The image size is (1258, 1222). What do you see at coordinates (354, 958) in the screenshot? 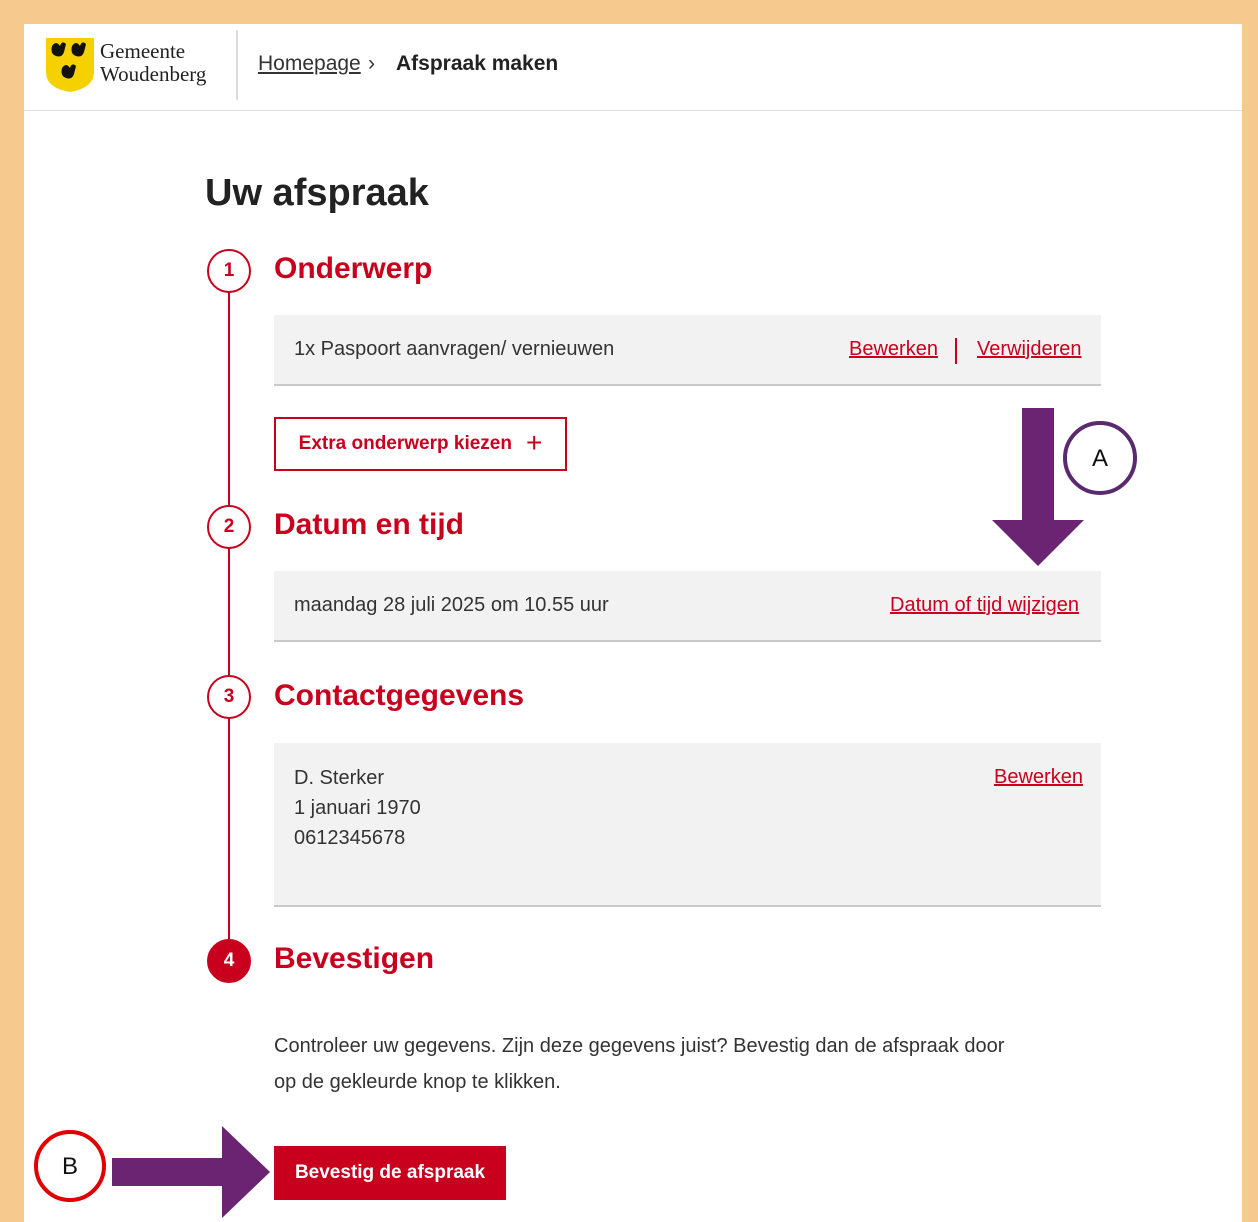
I see `step-4-title: Bevestigen` at bounding box center [354, 958].